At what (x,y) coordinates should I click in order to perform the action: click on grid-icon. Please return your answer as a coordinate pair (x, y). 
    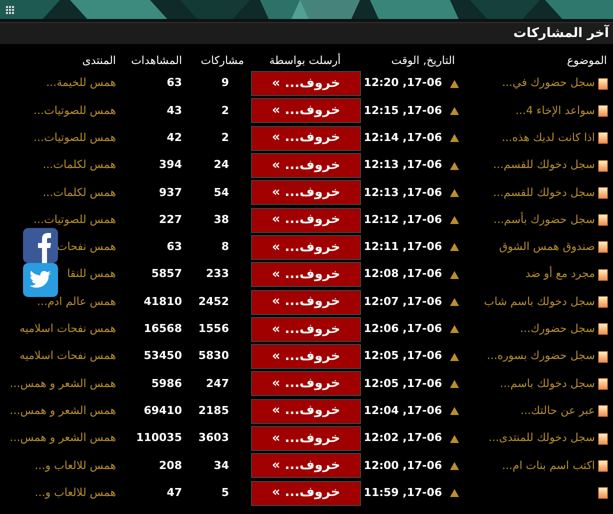
    Looking at the image, I should click on (10, 10).